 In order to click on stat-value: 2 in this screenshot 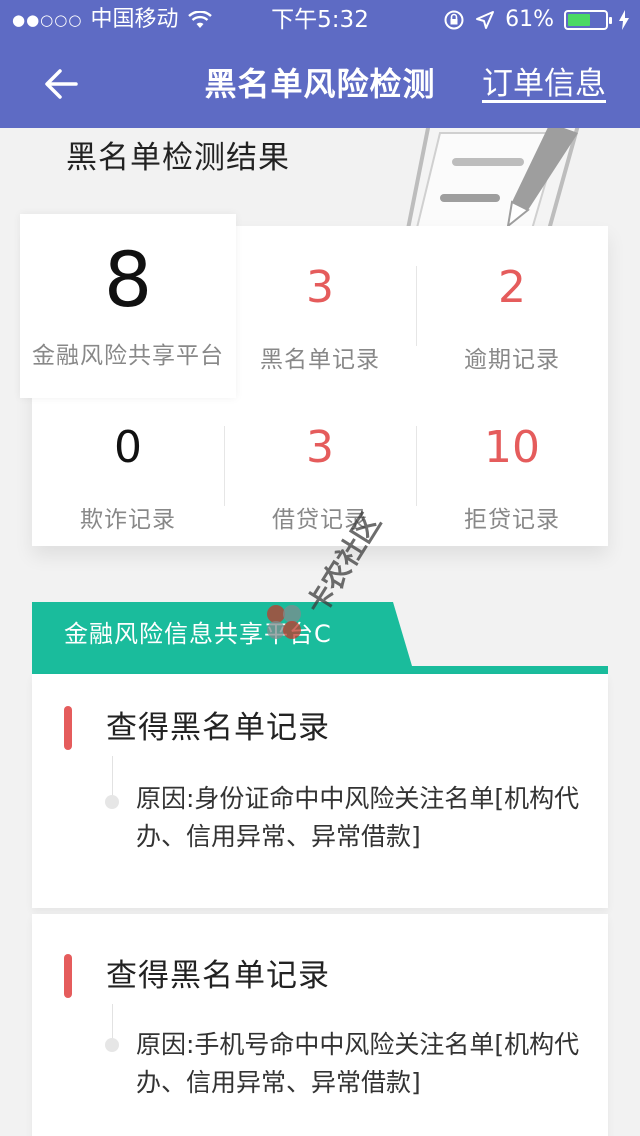, I will do `click(512, 287)`.